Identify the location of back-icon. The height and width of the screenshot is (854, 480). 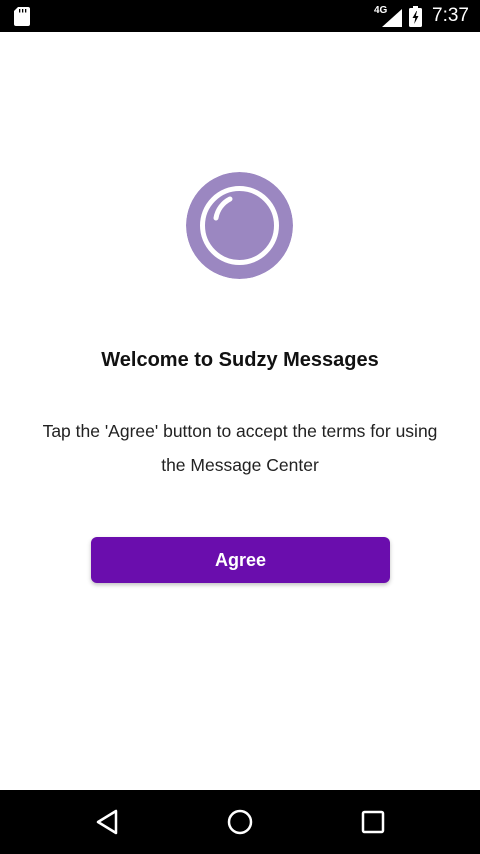
(107, 822).